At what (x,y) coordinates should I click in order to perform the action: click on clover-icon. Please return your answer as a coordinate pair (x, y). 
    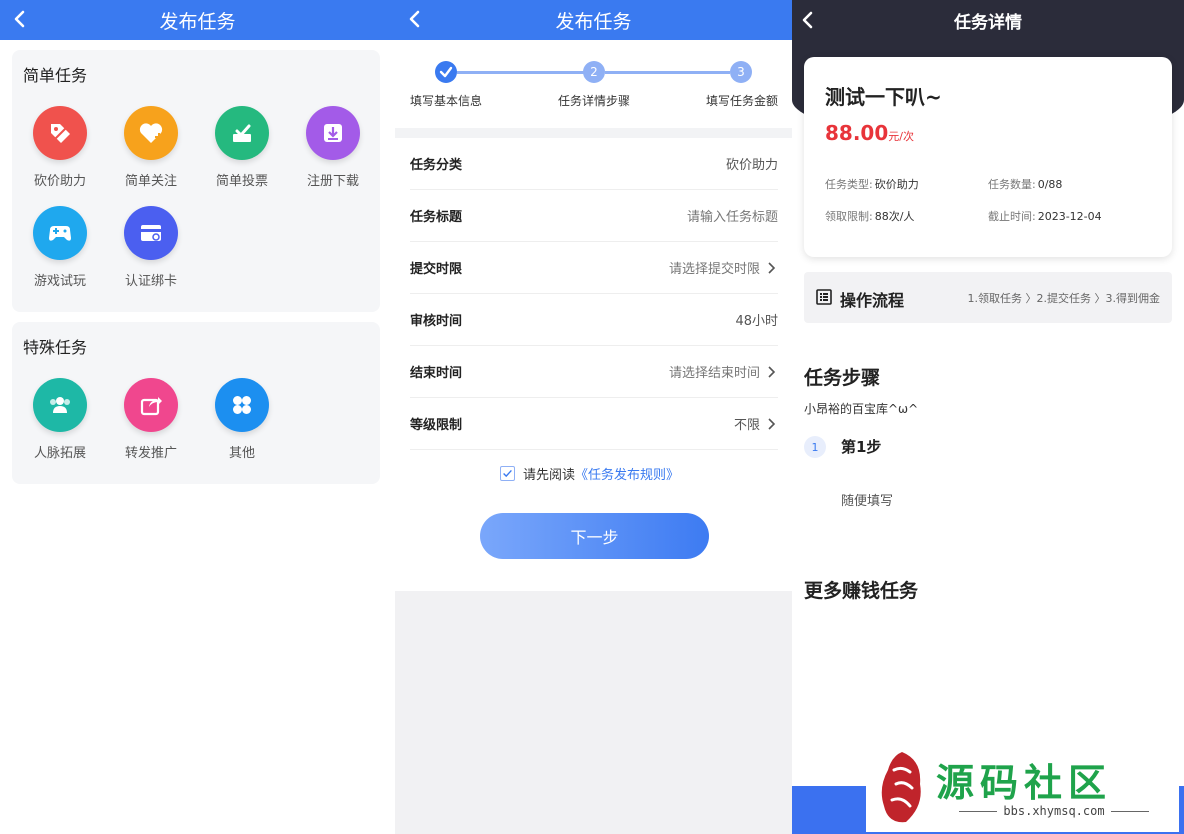
    Looking at the image, I should click on (242, 405).